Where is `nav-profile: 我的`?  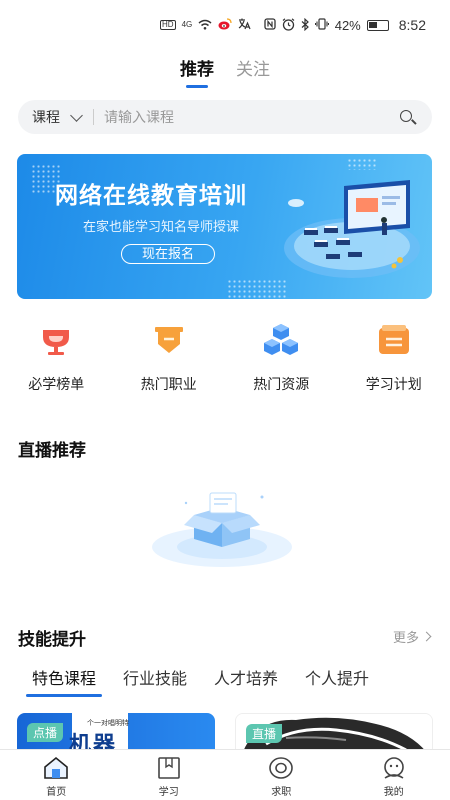
nav-profile: 我的 is located at coordinates (394, 775).